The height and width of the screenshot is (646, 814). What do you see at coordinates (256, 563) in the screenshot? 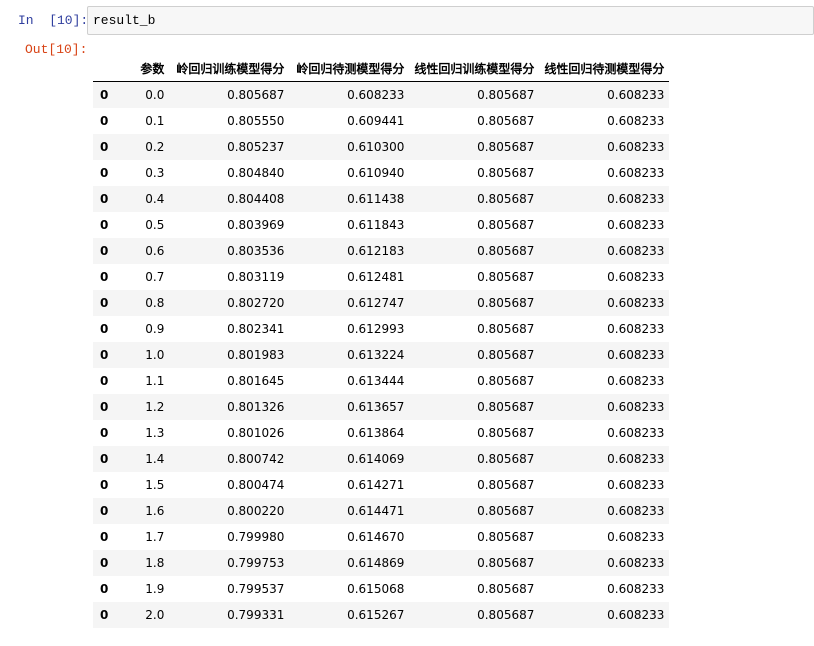
I see `ridge-train-cell: 0.799753` at bounding box center [256, 563].